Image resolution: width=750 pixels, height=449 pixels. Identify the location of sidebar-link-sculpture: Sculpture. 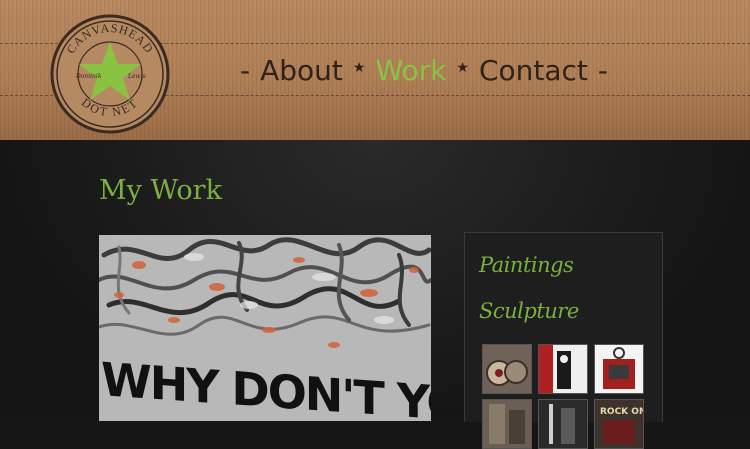
(529, 311).